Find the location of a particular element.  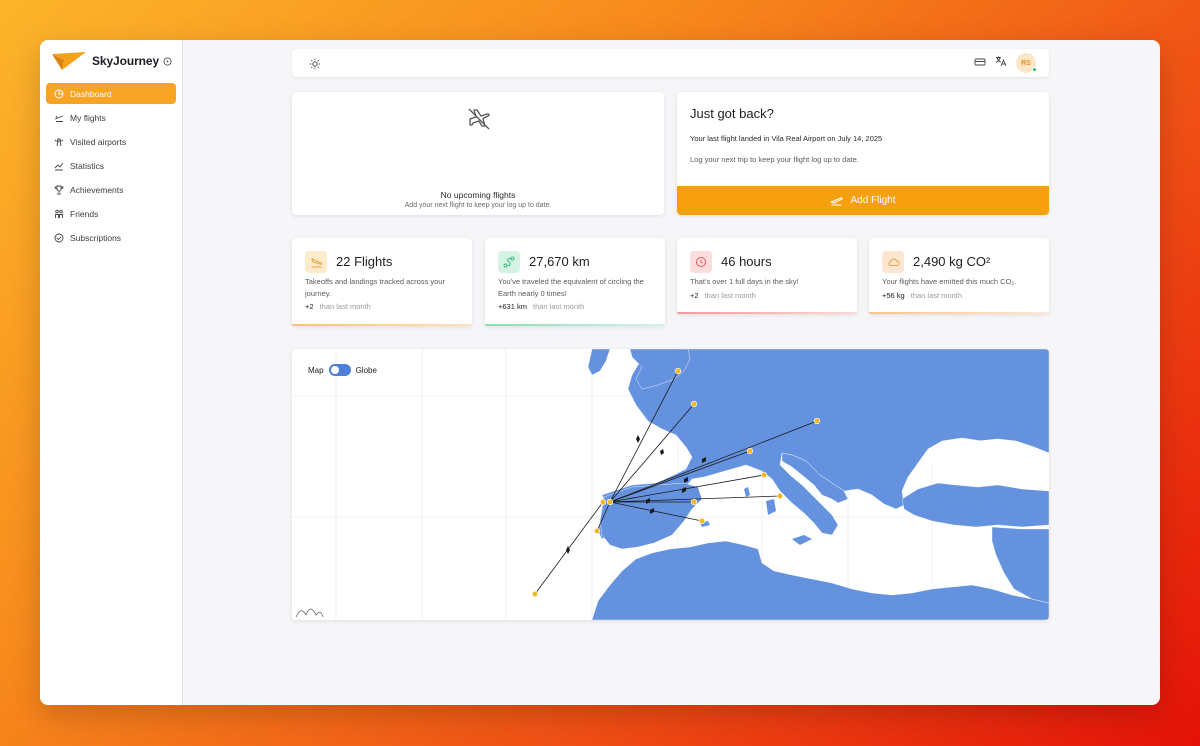

tower-icon is located at coordinates (59, 142).